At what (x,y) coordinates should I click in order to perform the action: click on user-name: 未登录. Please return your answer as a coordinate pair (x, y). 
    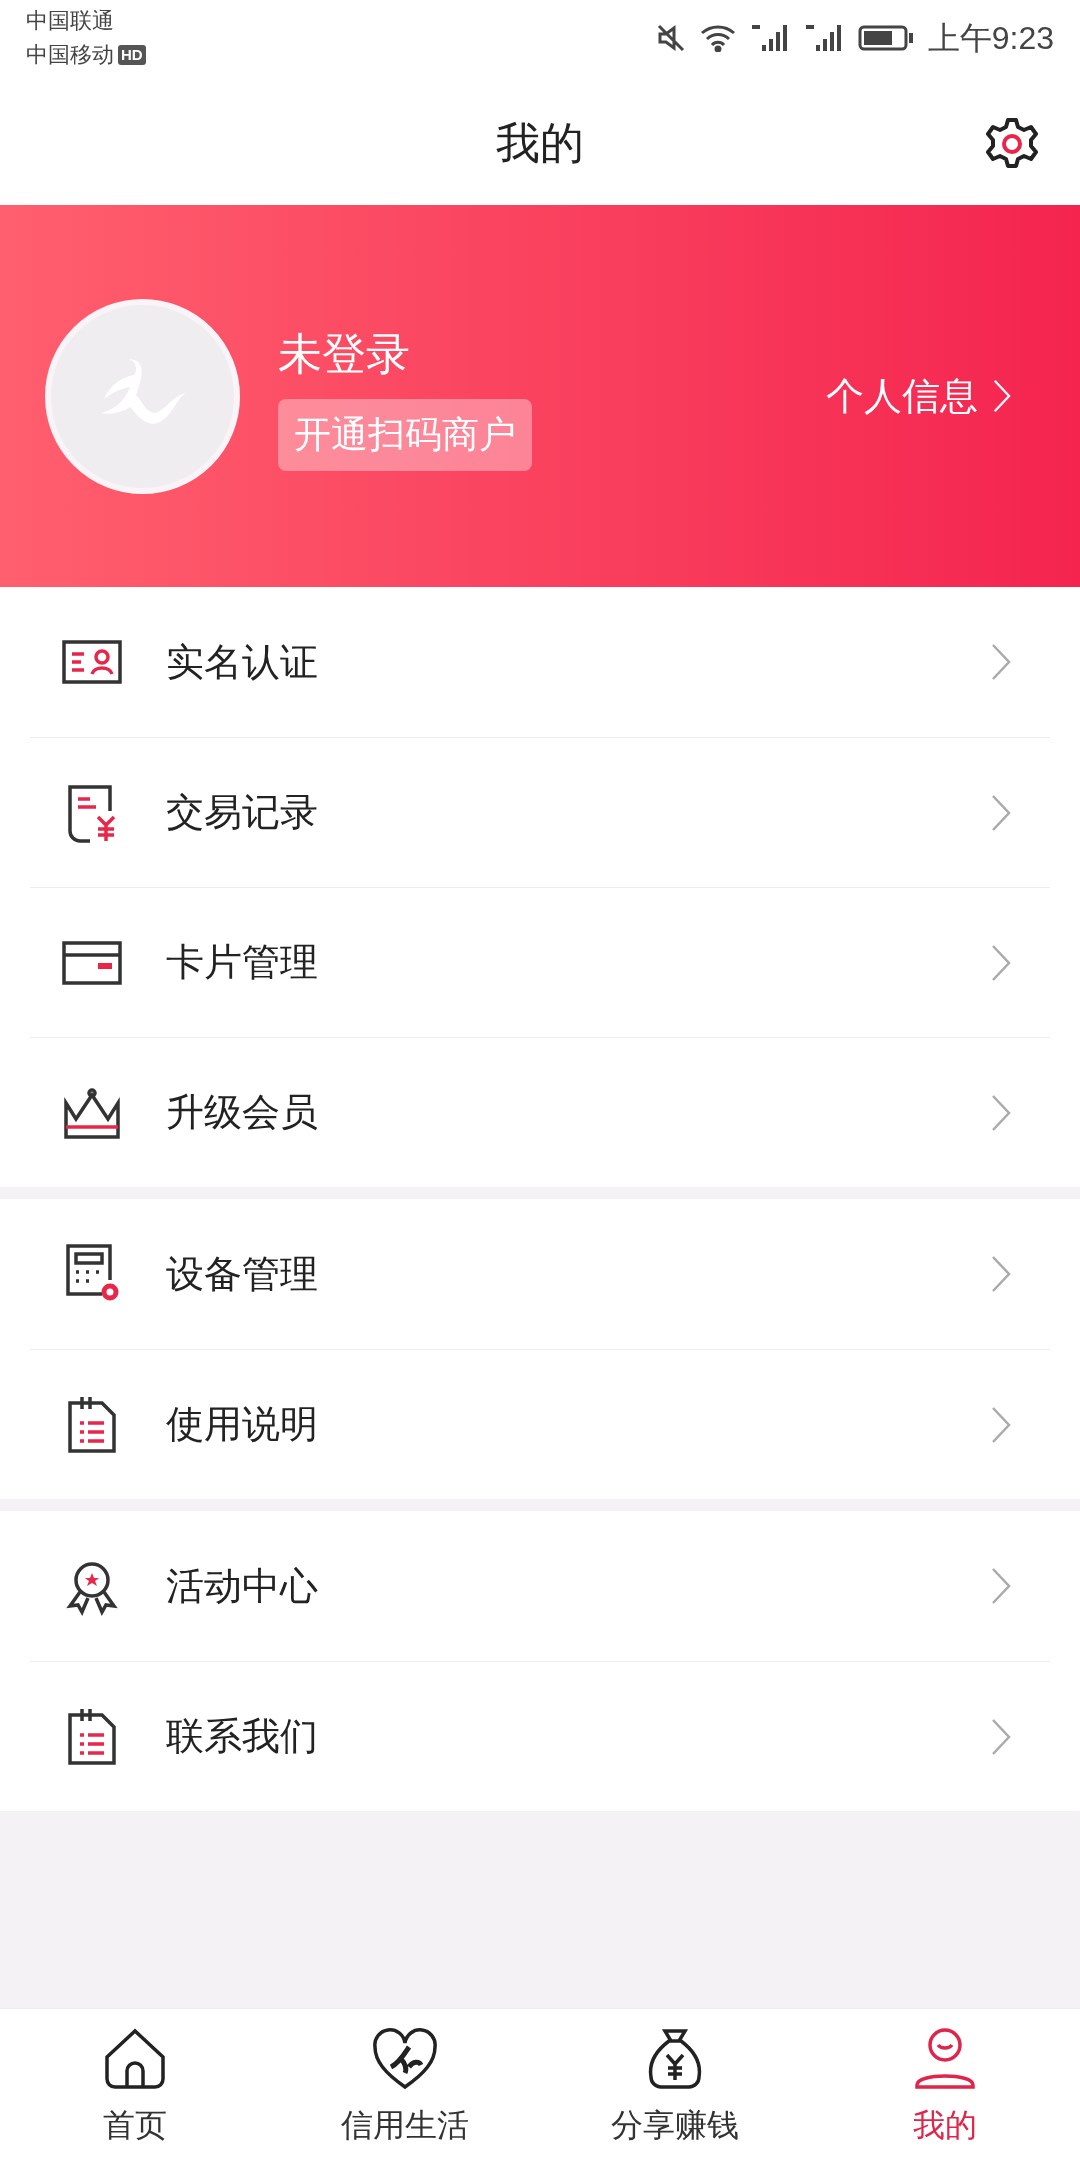
    Looking at the image, I should click on (344, 354).